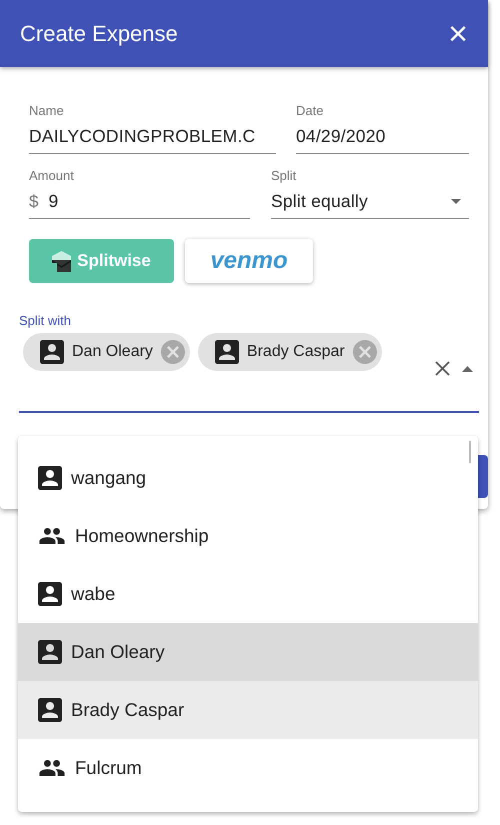 This screenshot has width=500, height=825. I want to click on logo-icon, so click(62, 261).